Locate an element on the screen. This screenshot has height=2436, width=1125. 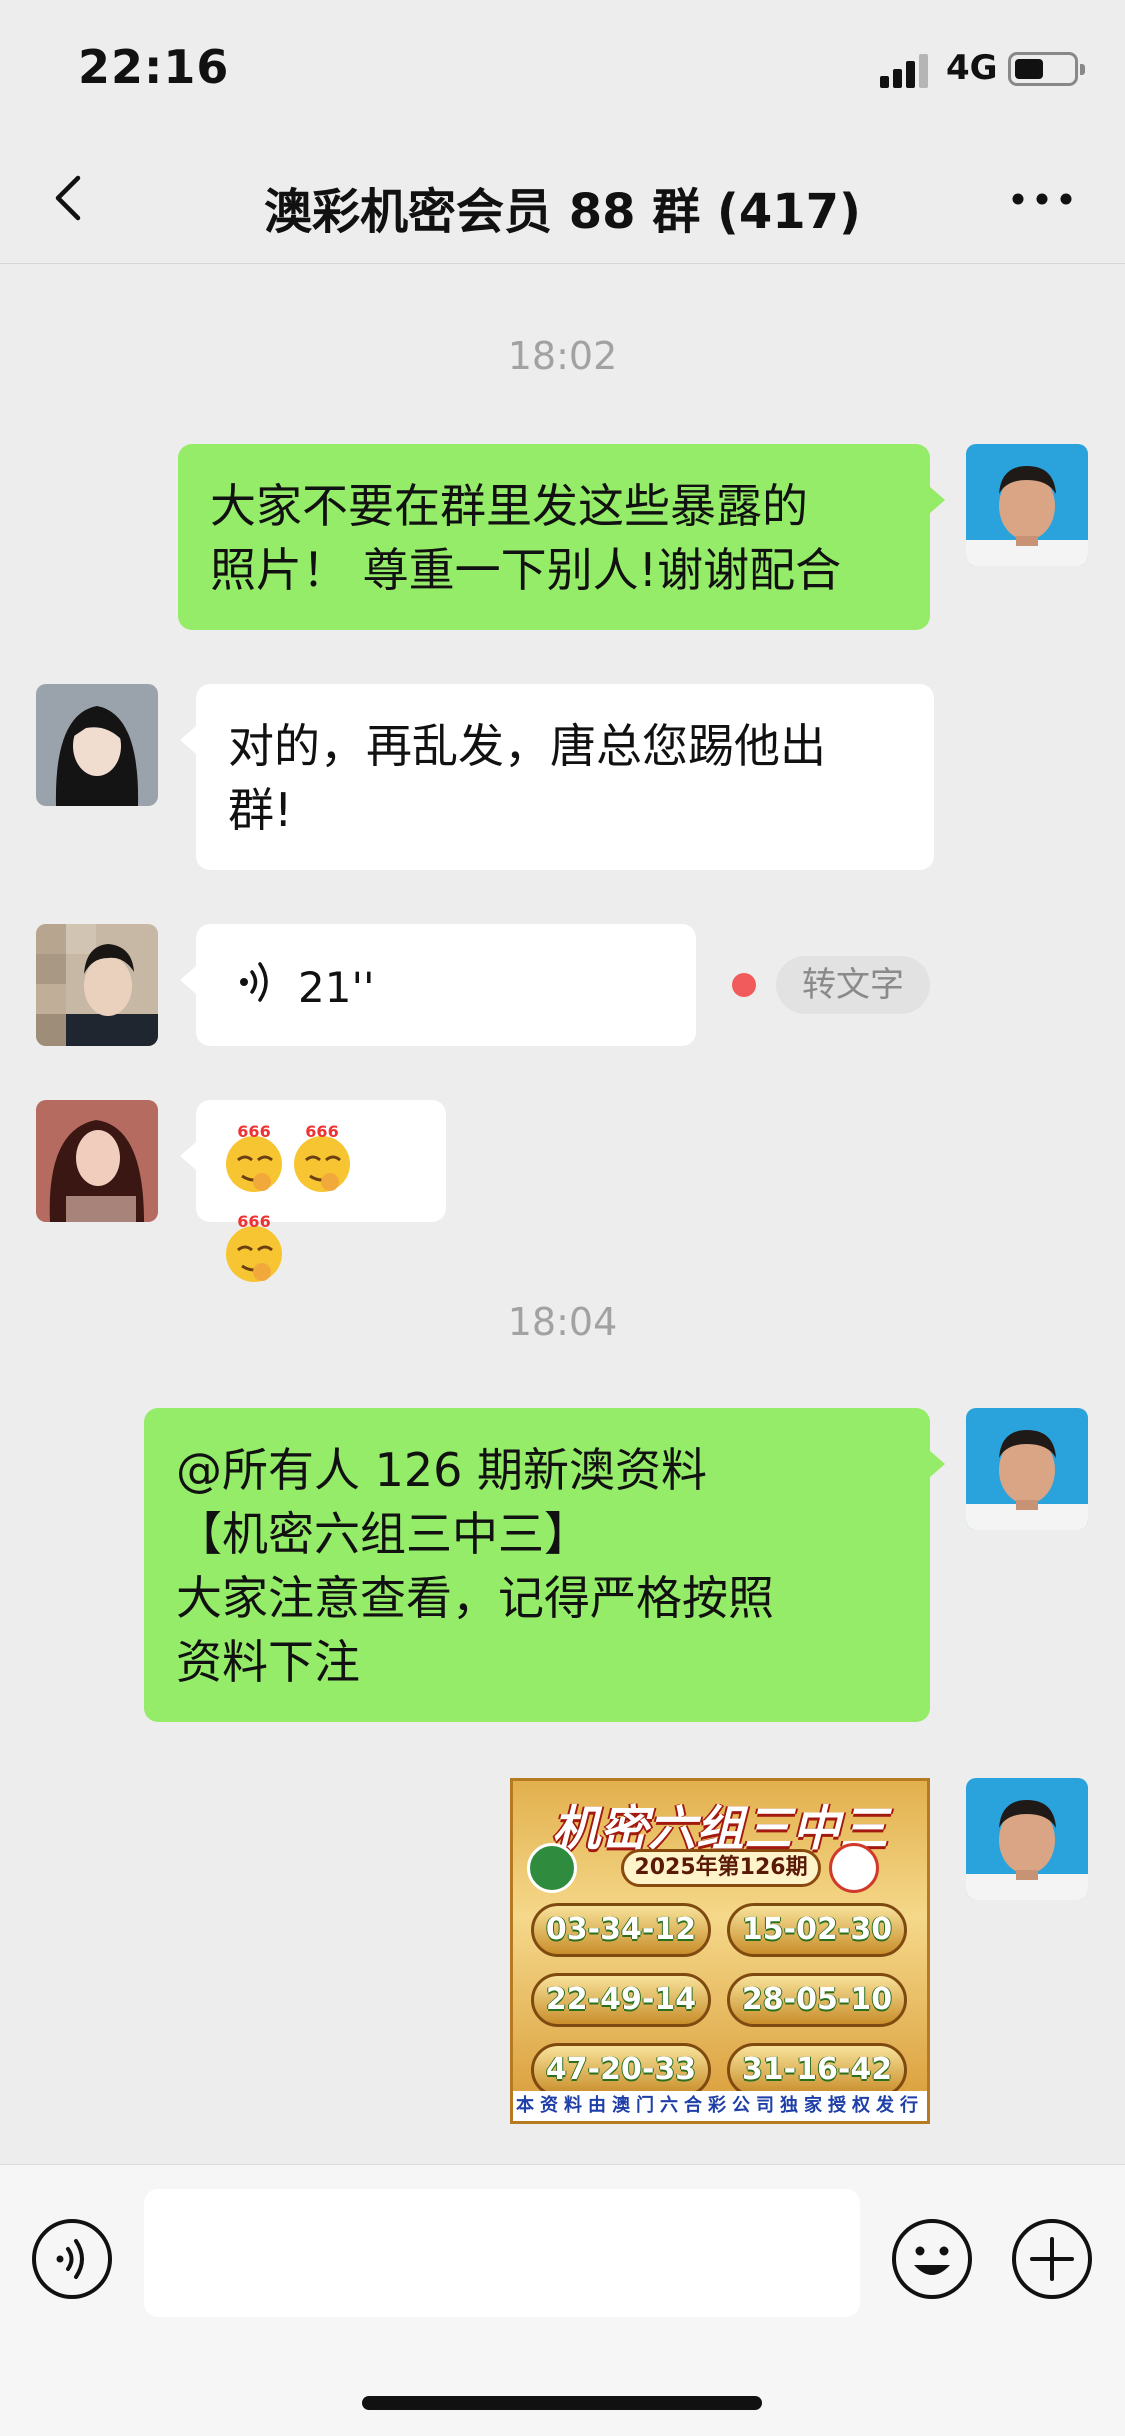
message-timestamp: 18:04 is located at coordinates (562, 1322).